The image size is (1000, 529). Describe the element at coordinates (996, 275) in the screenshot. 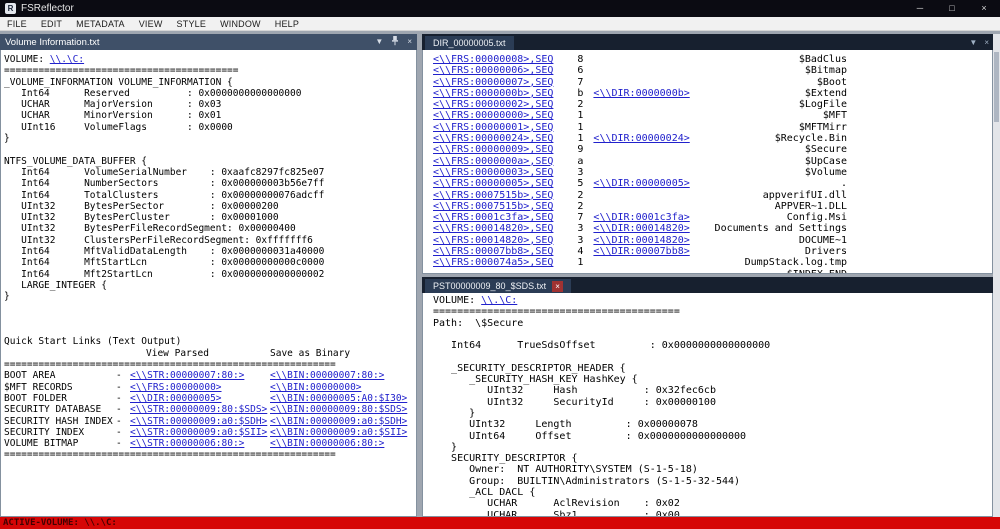

I see `vertical-scrollbar` at that location.